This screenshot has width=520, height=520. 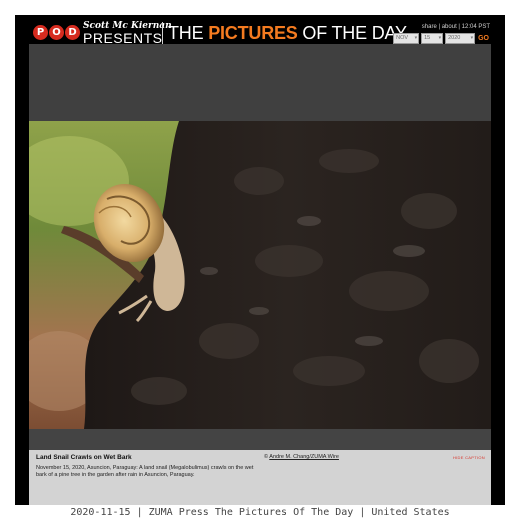 I want to click on caption-title: Land Snail Crawls on Wet Bark, so click(x=84, y=457).